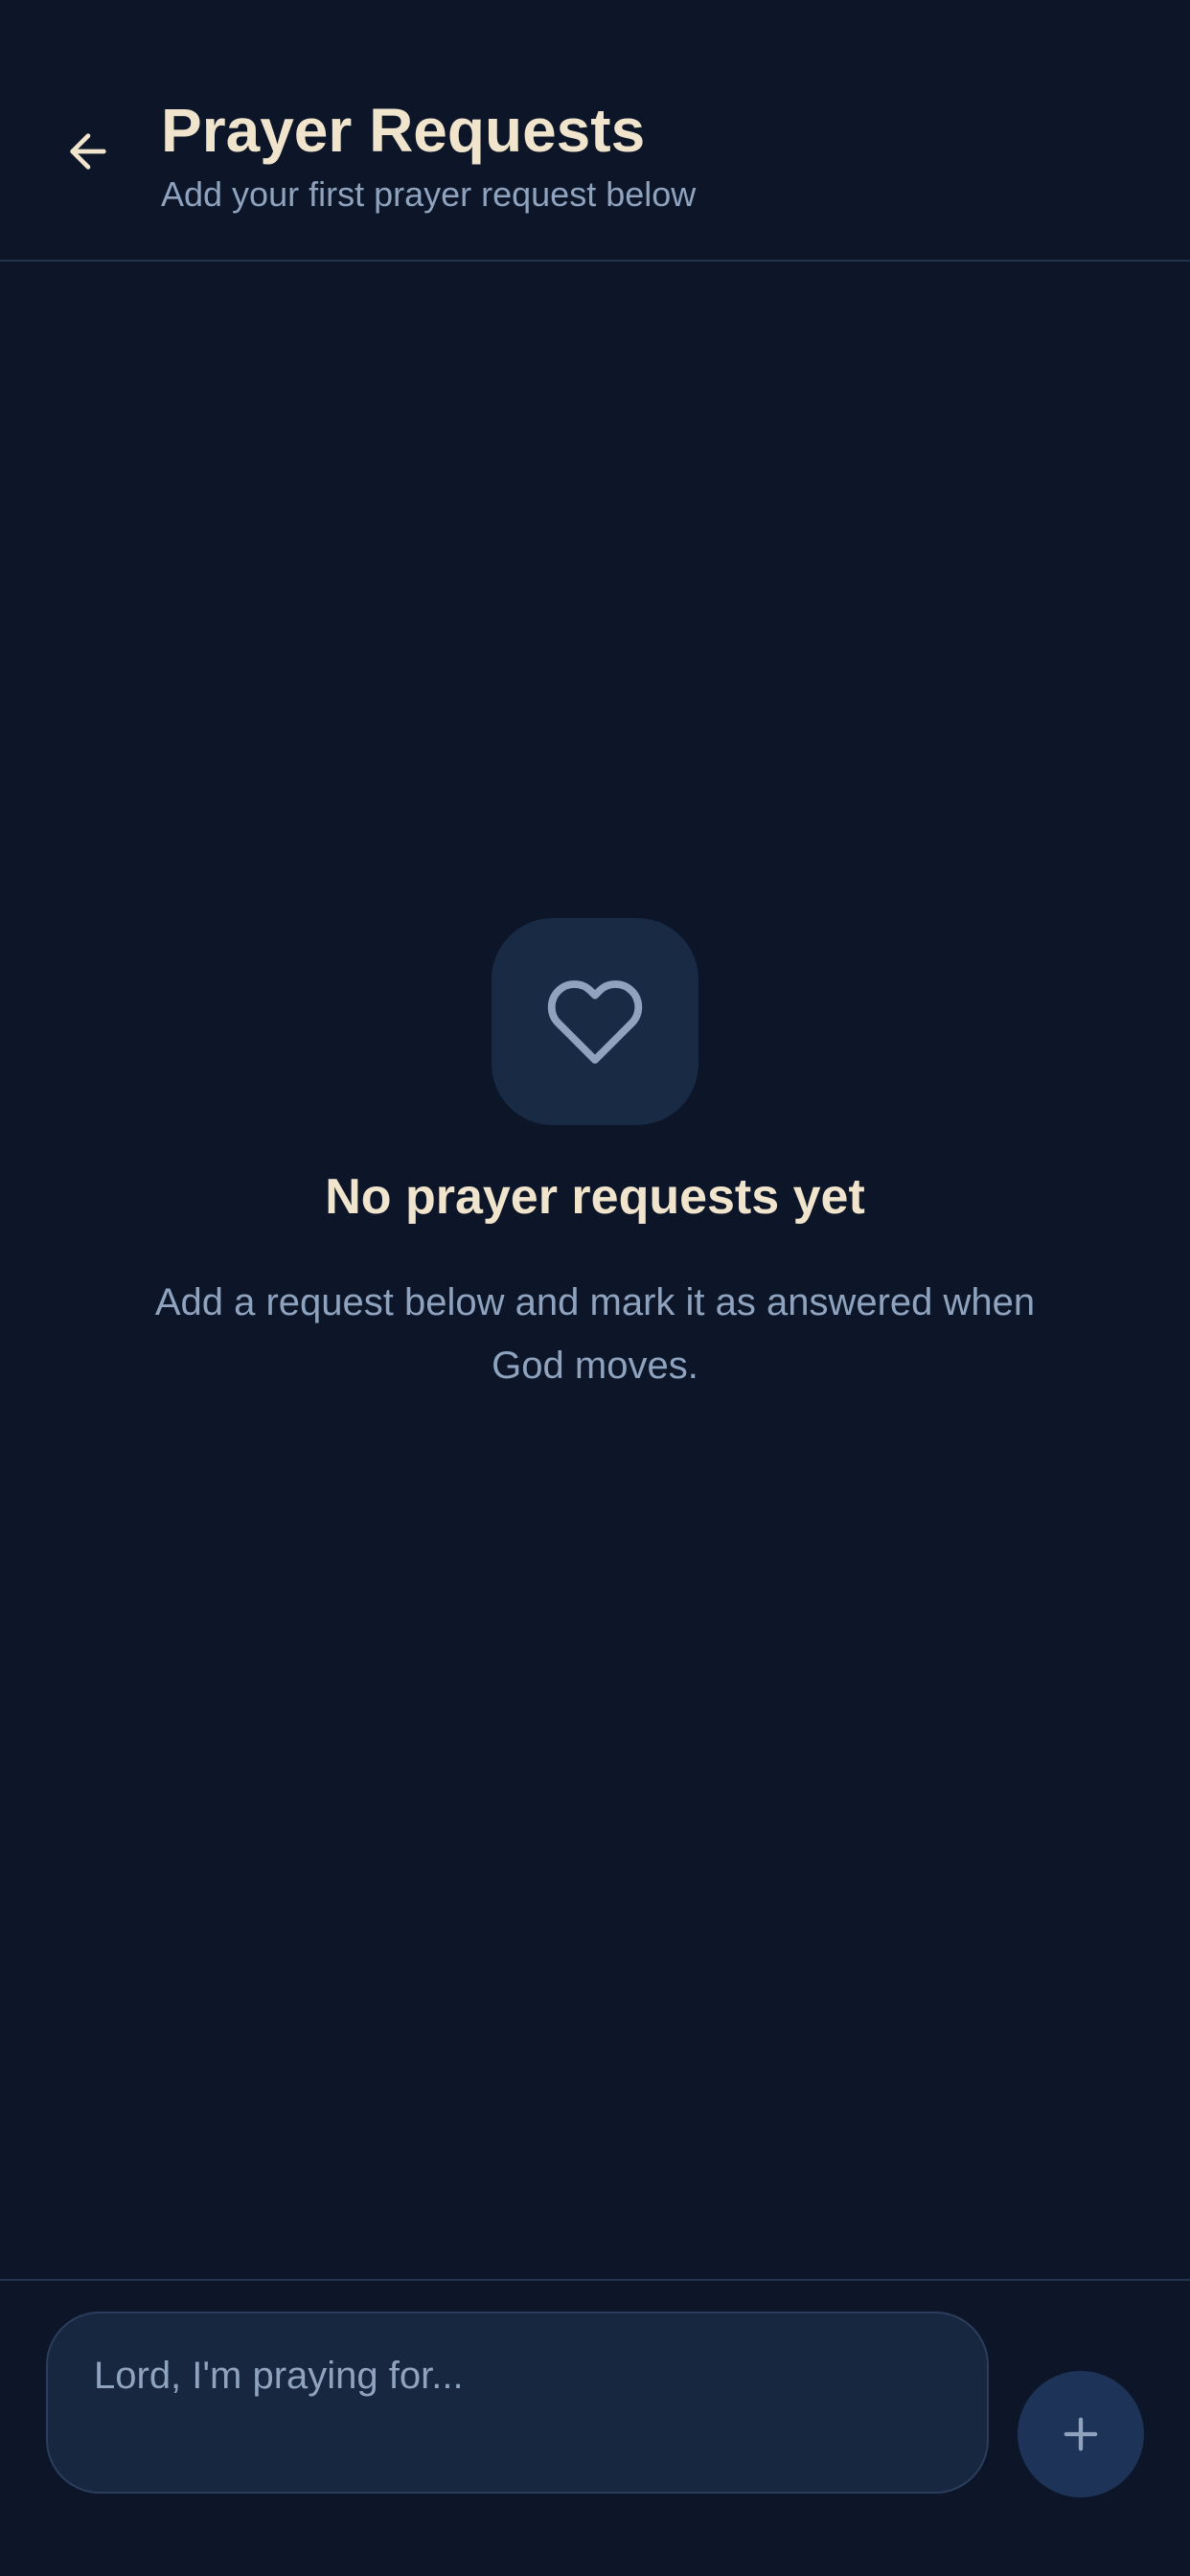  Describe the element at coordinates (429, 194) in the screenshot. I see `page-subtitle: Add your first prayer request below` at that location.